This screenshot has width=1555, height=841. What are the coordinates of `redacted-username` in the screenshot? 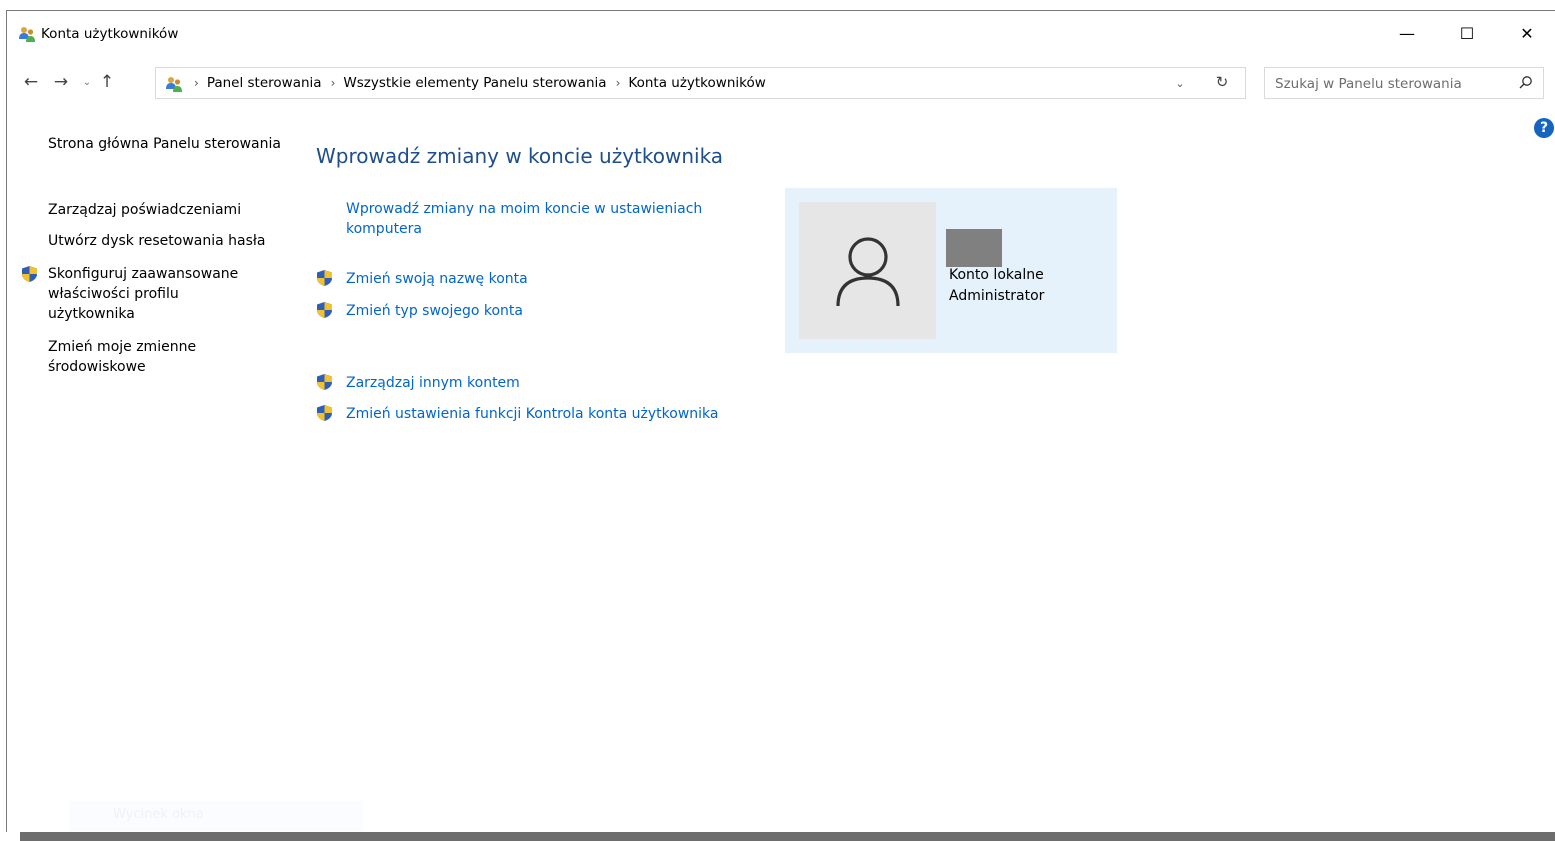 It's located at (974, 248).